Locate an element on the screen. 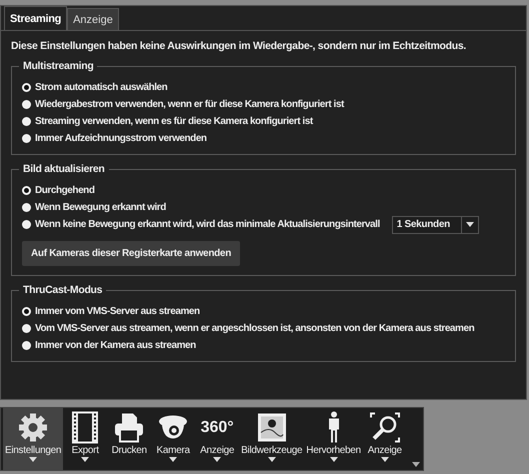  option-label: Wenn Bewegung erkannt wird is located at coordinates (100, 207).